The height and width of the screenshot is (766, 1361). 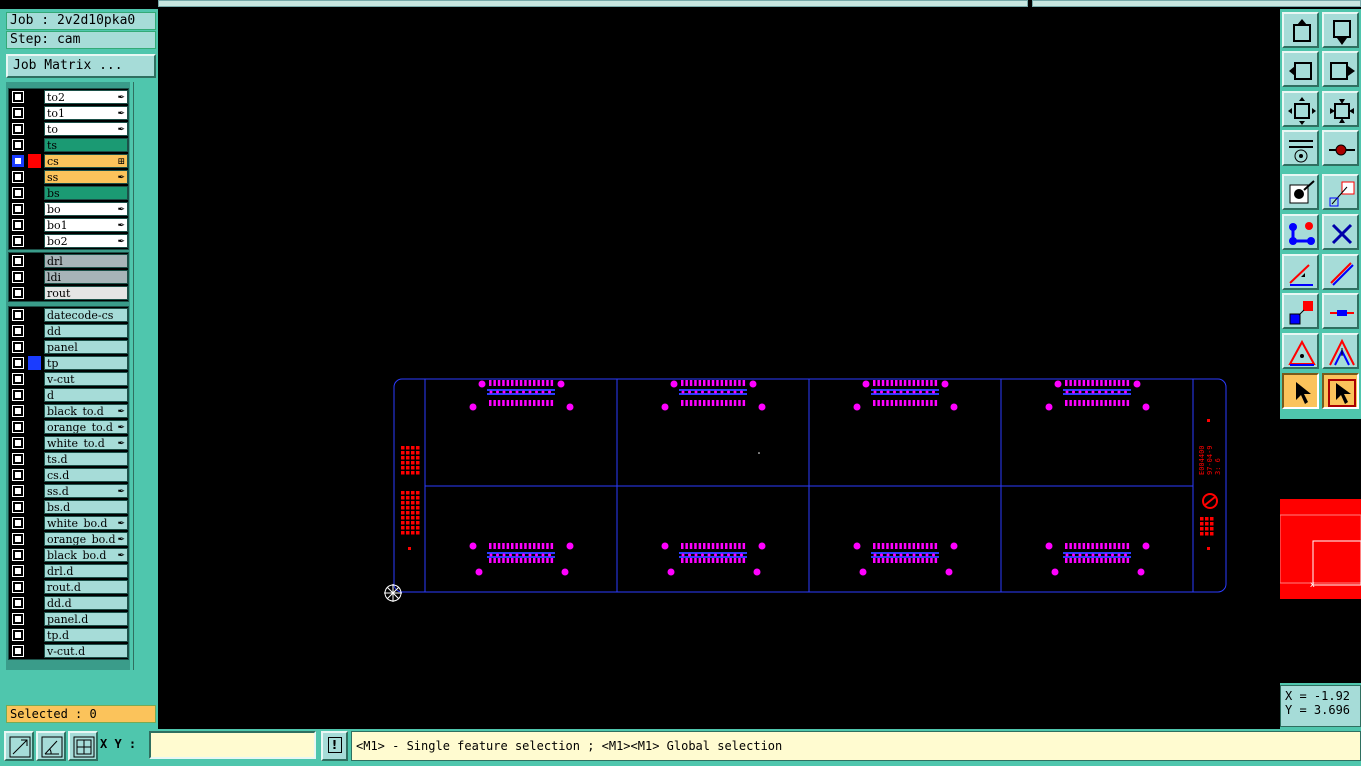 I want to click on layer-name-bo1: bo1 ✒, so click(x=86, y=225).